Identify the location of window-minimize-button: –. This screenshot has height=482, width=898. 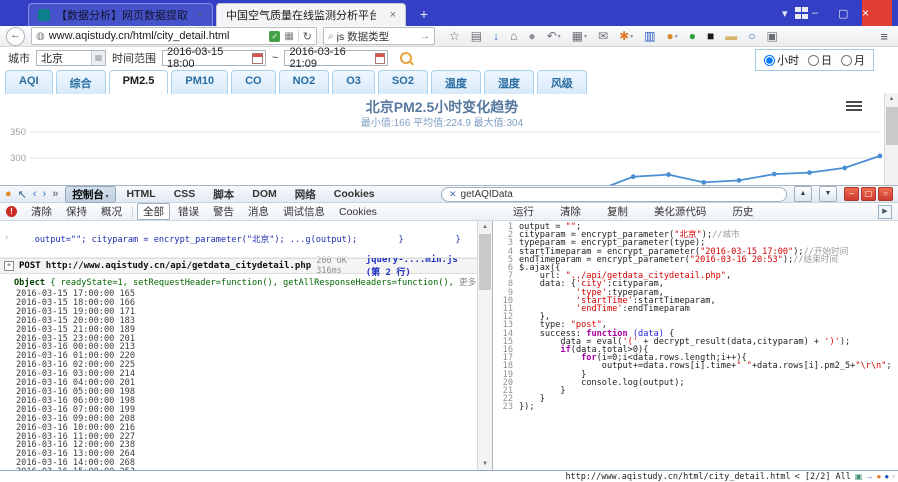
(825, 13).